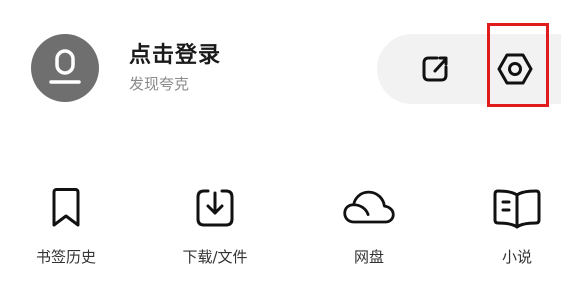  I want to click on profile-text: 点击登录 发现夸克, so click(175, 68).